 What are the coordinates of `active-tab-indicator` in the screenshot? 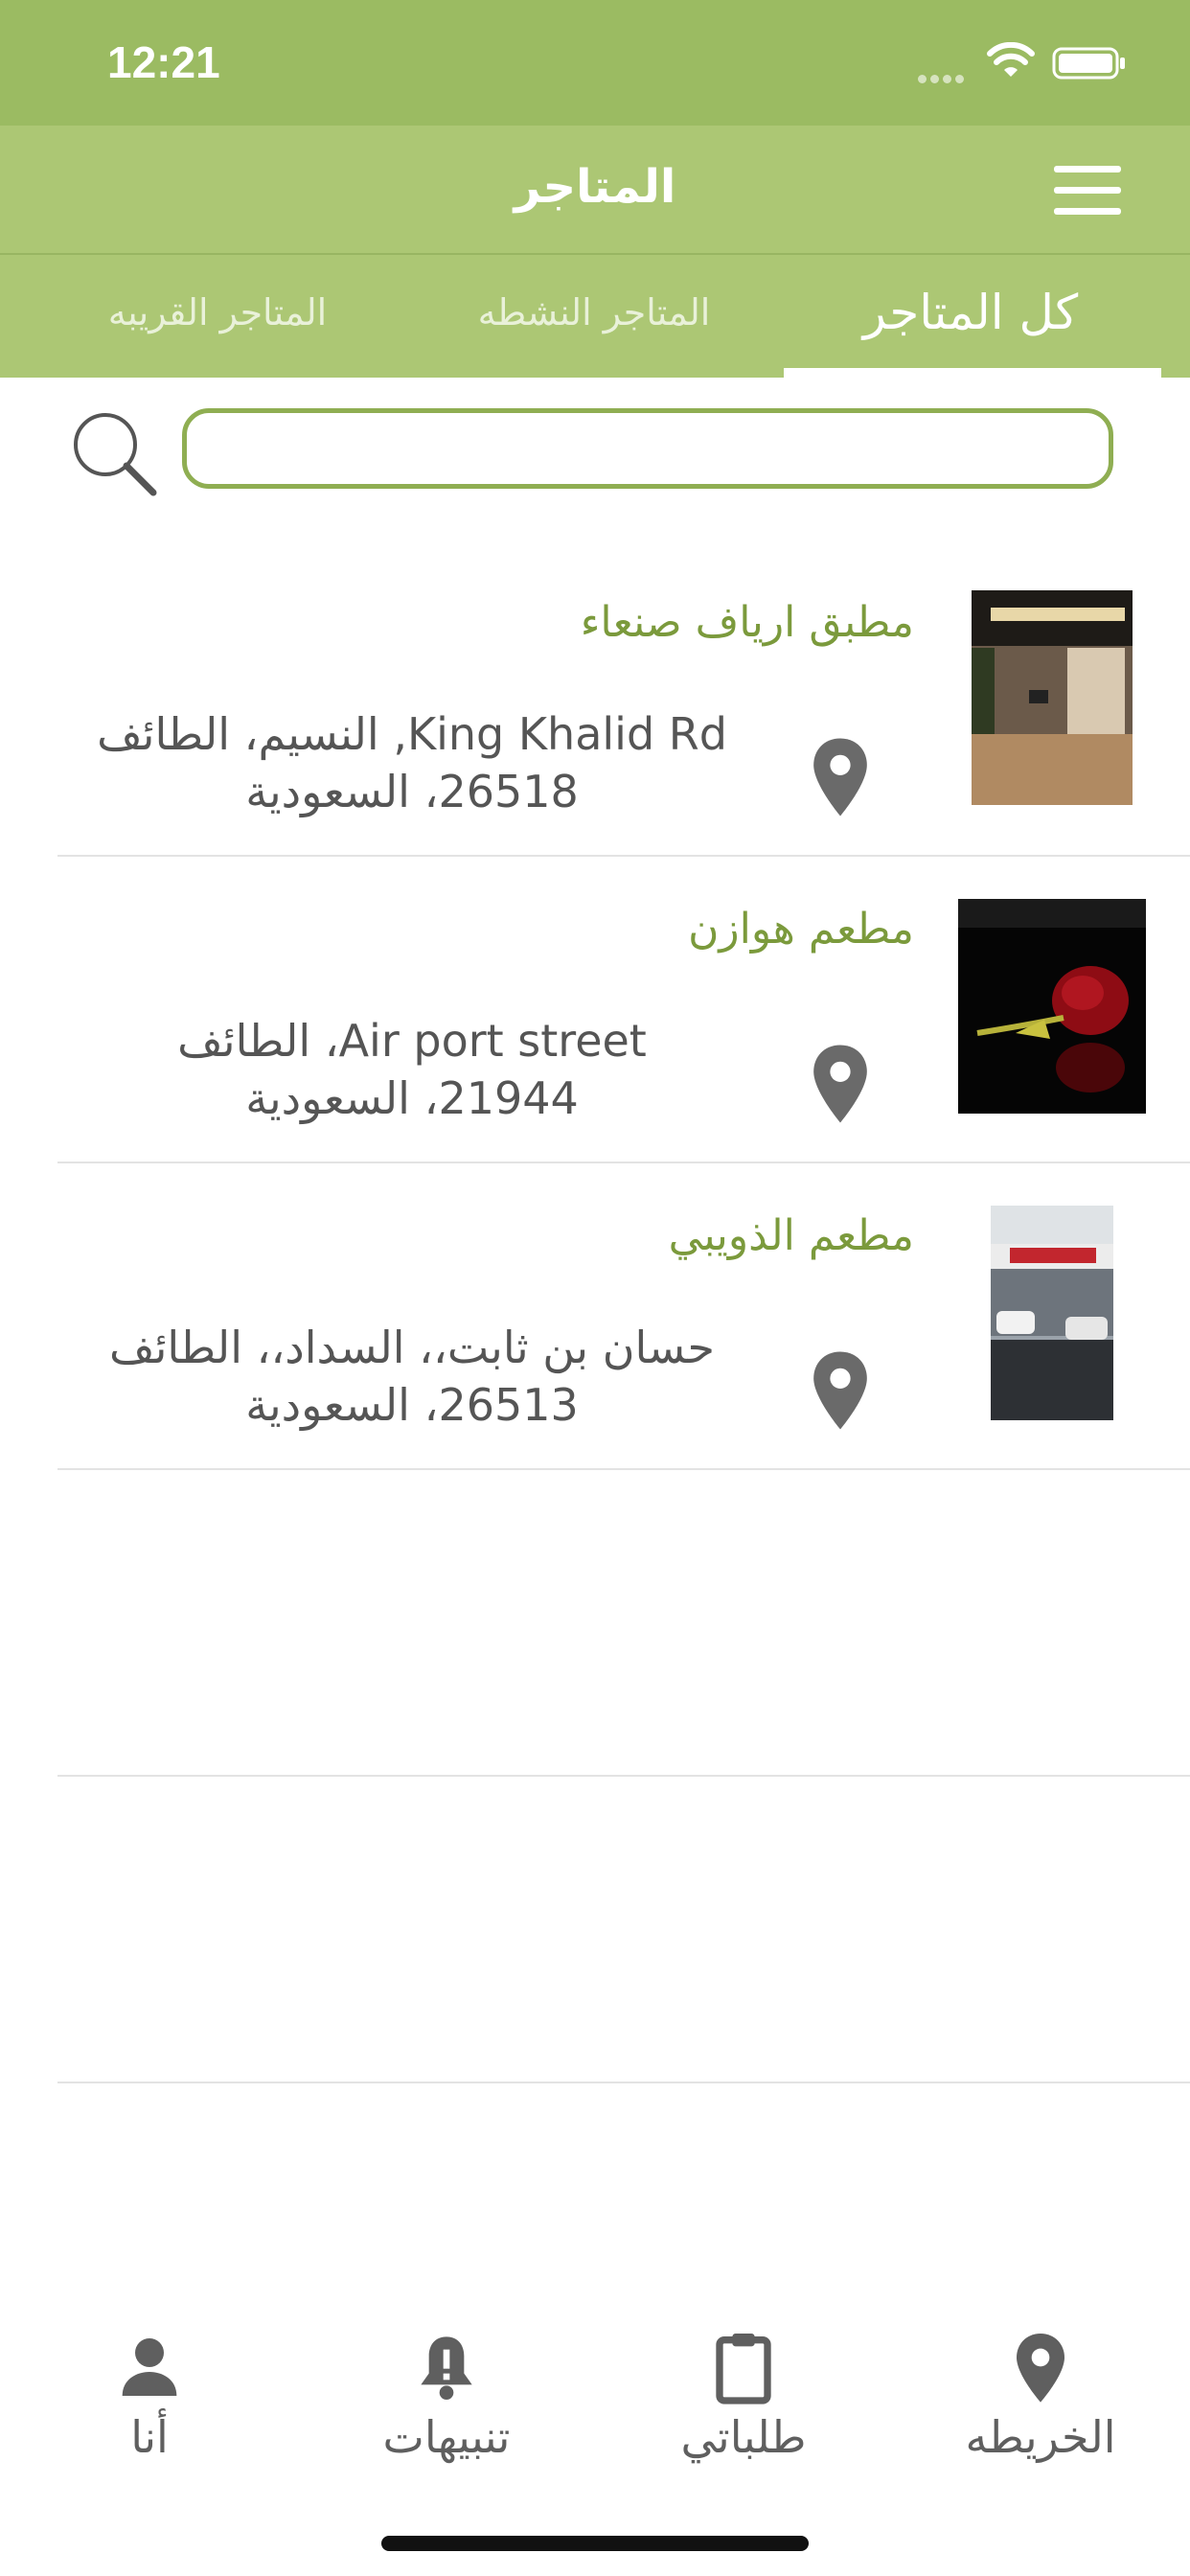 It's located at (973, 373).